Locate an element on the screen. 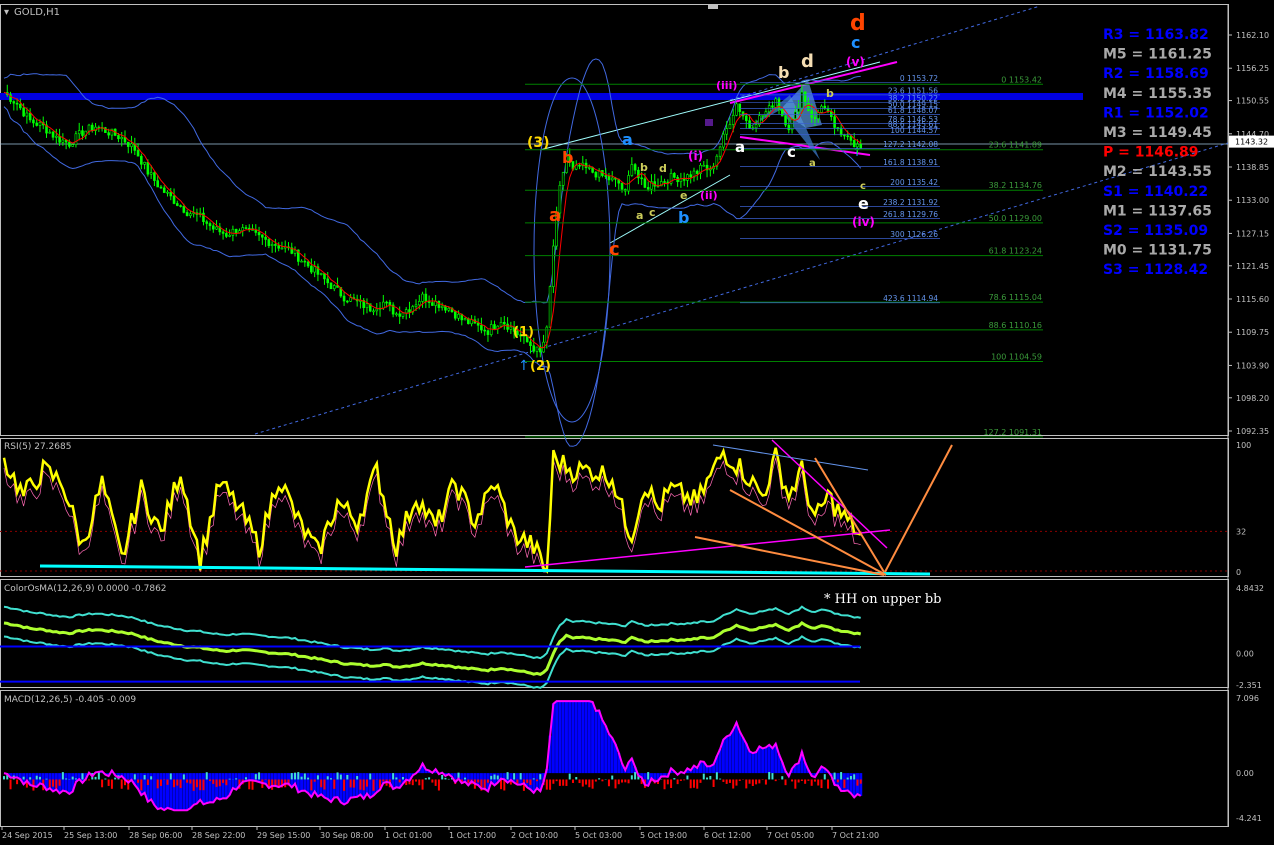 This screenshot has width=1274, height=845. pivot-label: S3 = 1128.42 is located at coordinates (1155, 270).